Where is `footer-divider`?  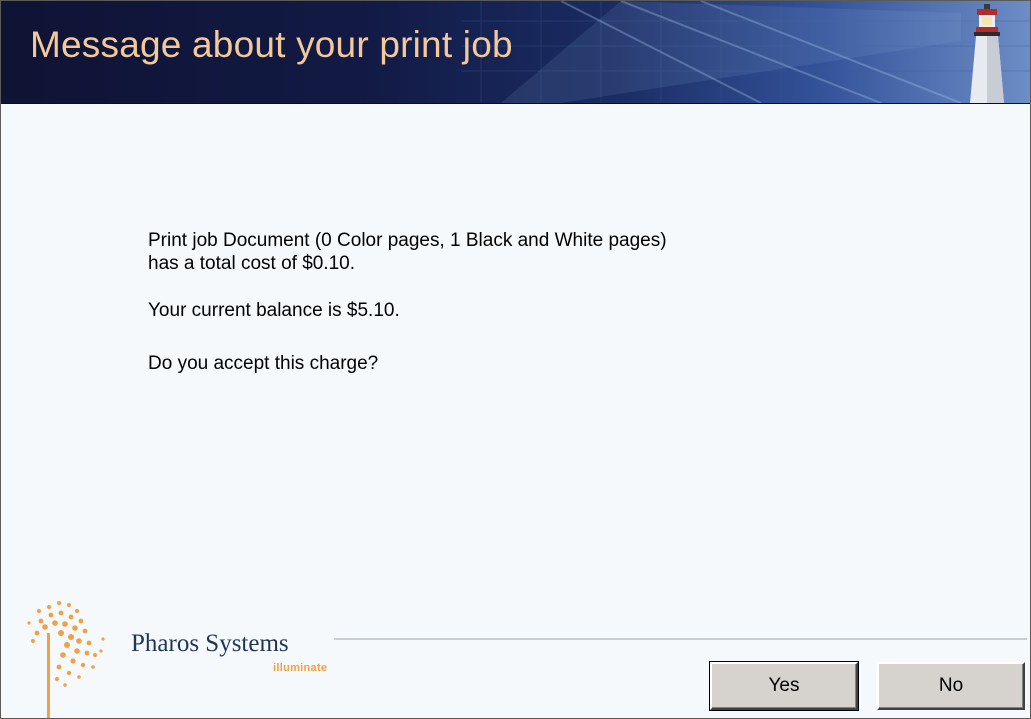
footer-divider is located at coordinates (680, 639).